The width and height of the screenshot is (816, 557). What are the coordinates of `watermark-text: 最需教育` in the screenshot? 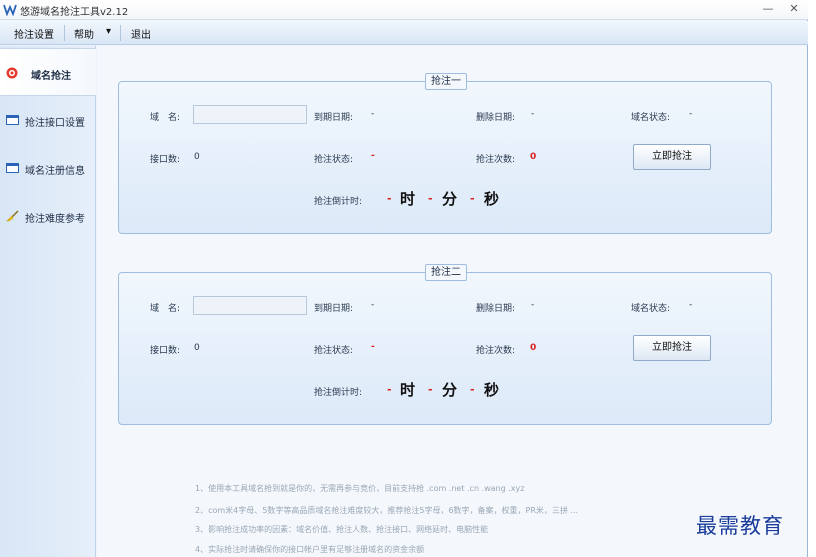 It's located at (740, 526).